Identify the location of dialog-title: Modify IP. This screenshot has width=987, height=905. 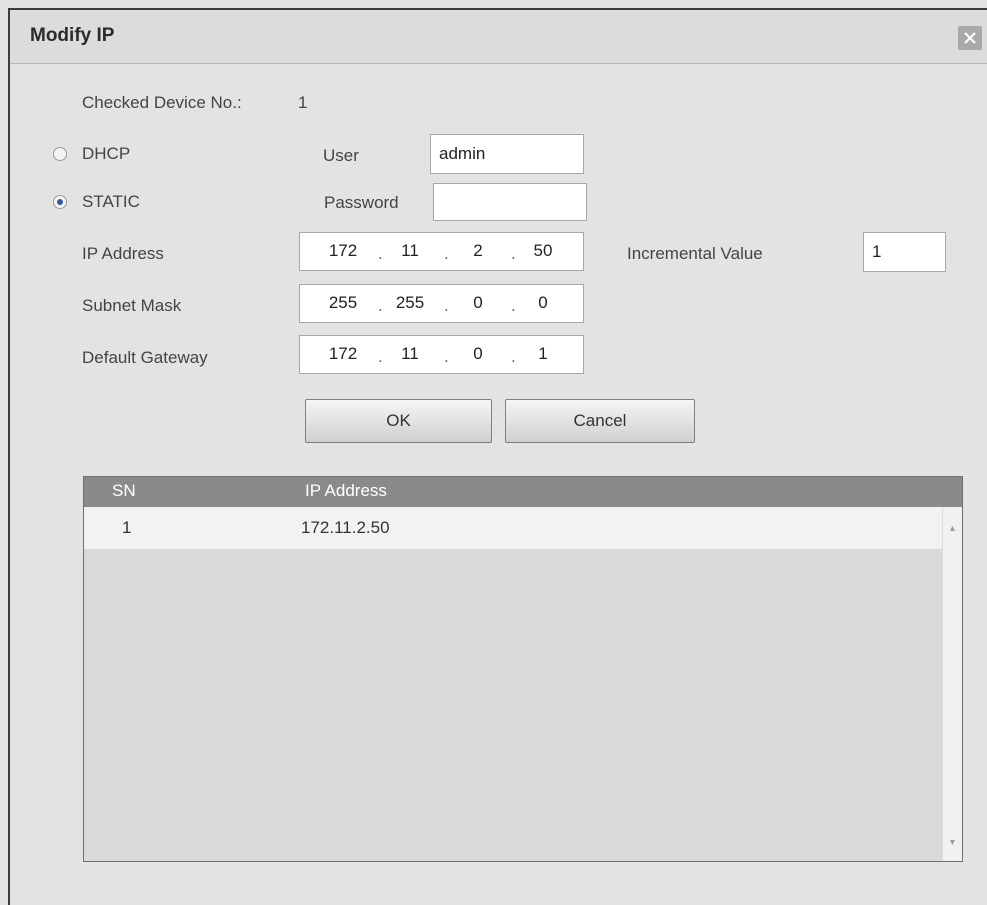
(72, 35).